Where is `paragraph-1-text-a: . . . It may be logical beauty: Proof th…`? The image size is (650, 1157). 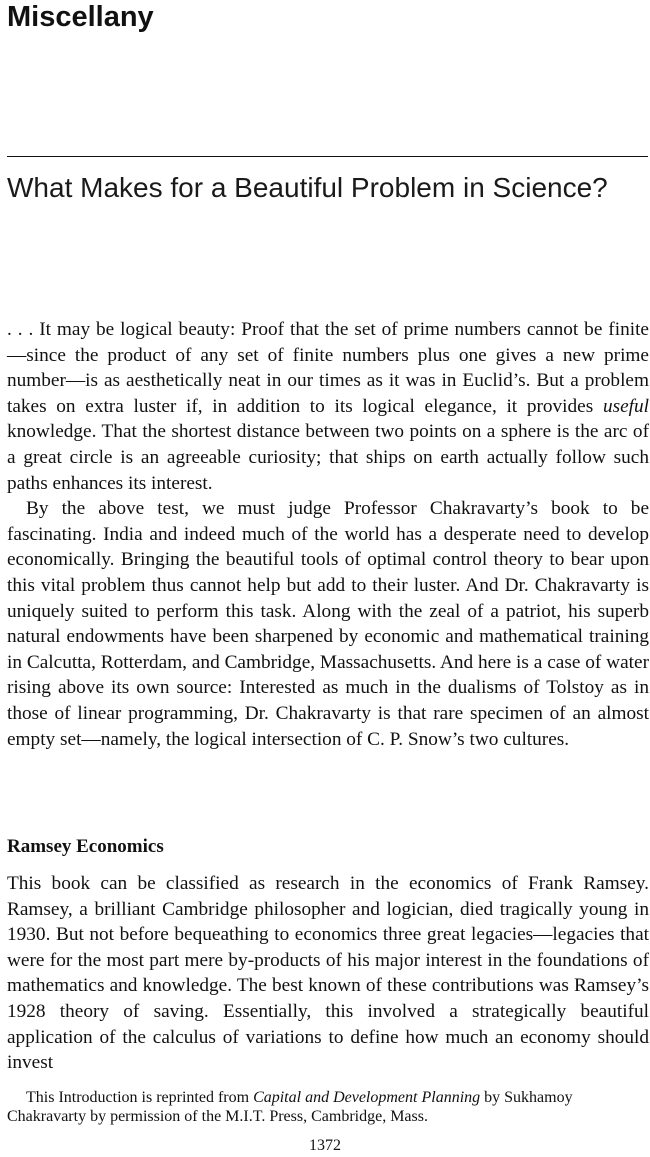 paragraph-1-text-a: . . . It may be logical beauty: Proof th… is located at coordinates (328, 368).